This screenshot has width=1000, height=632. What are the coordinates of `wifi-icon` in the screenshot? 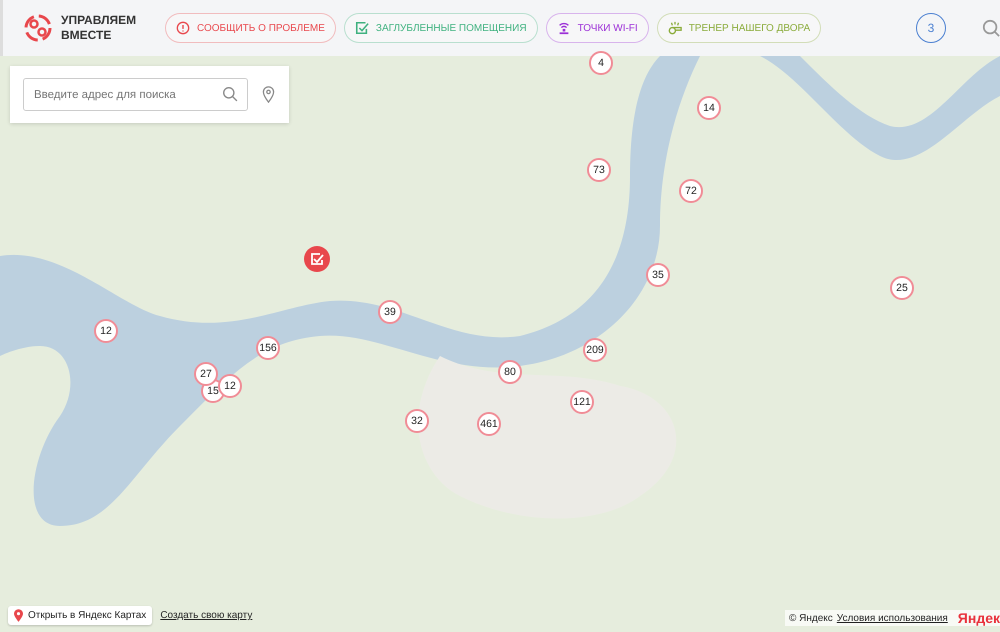 It's located at (563, 28).